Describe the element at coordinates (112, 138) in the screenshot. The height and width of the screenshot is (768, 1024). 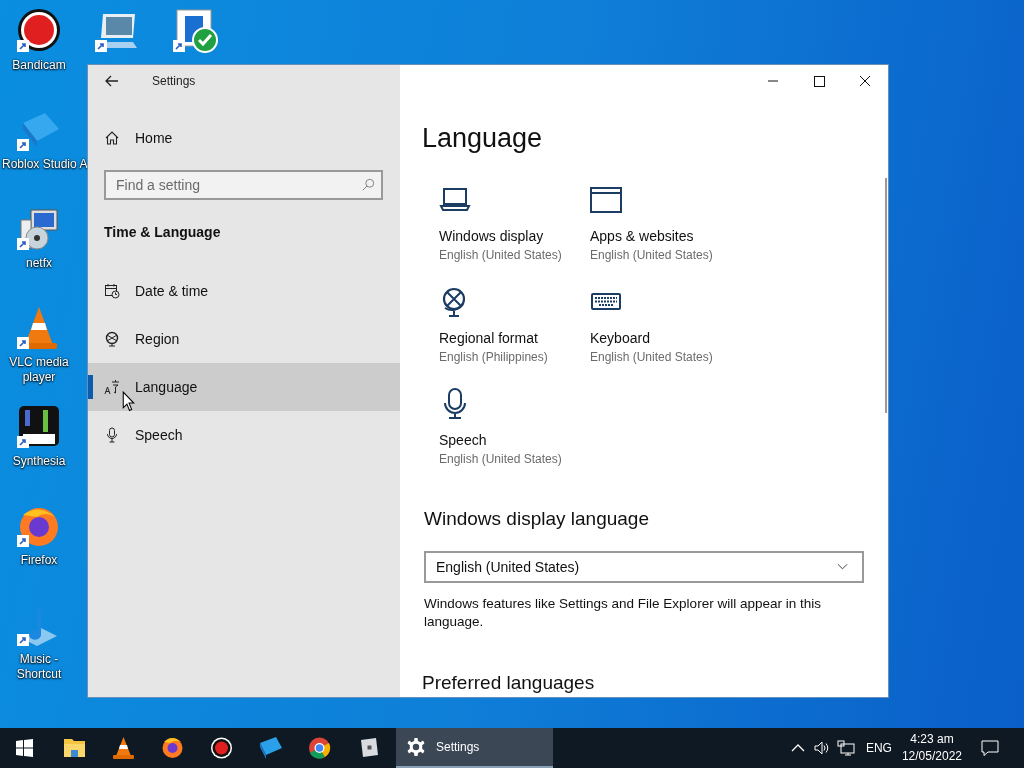
I see `home-icon` at that location.